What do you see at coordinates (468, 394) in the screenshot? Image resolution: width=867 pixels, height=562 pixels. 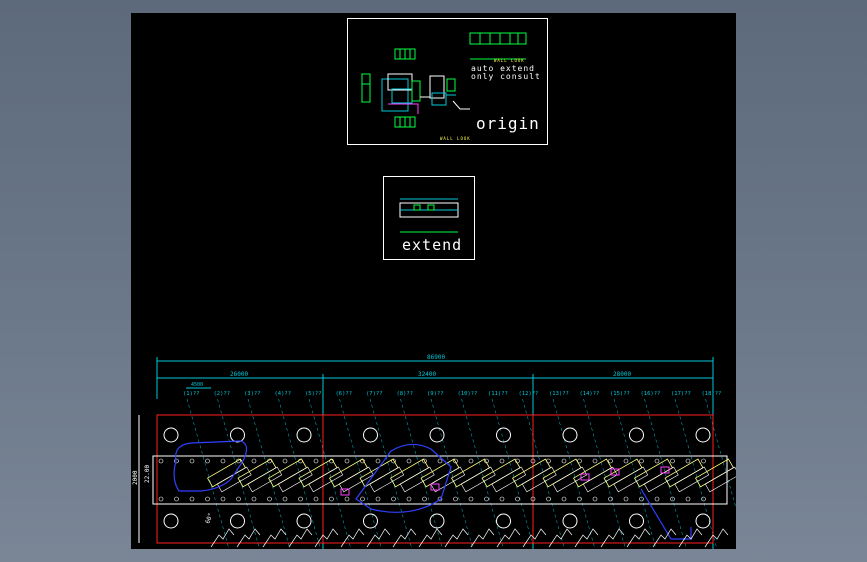 I see `column-label: (10)??` at bounding box center [468, 394].